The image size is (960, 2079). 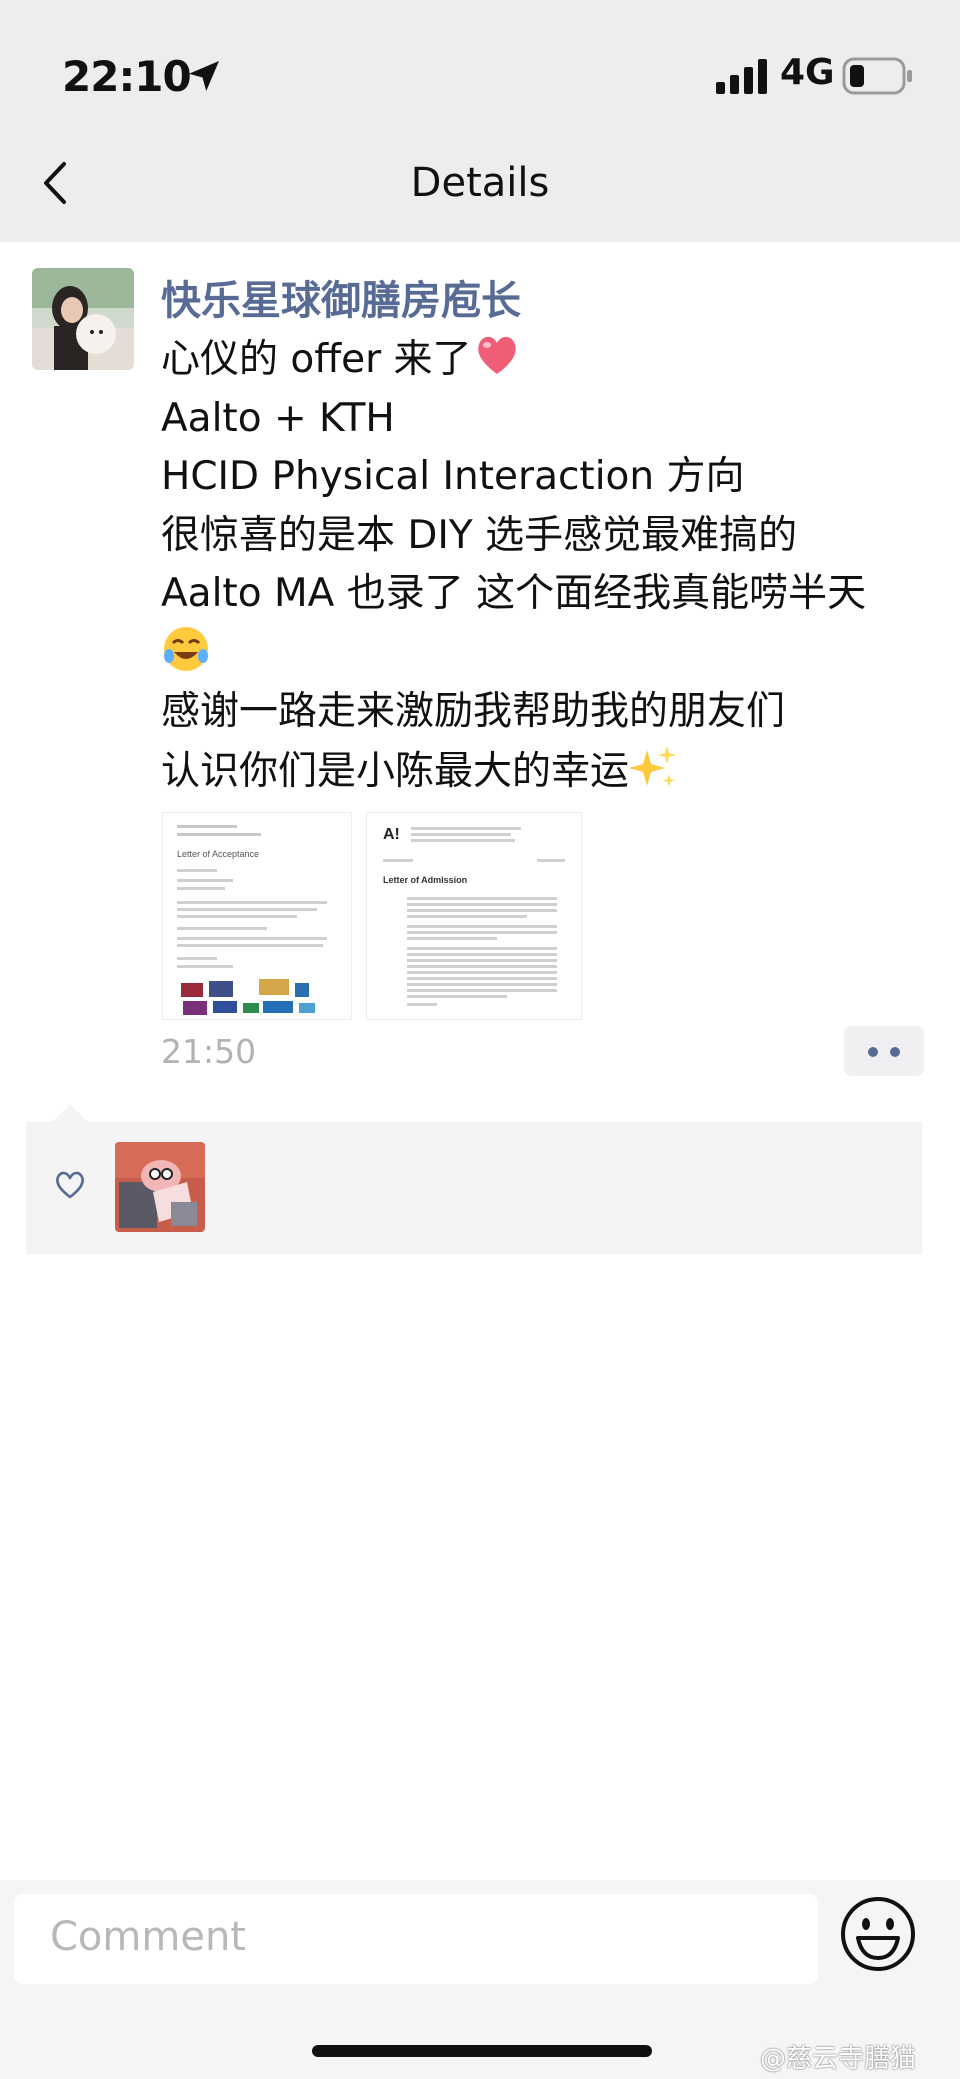 What do you see at coordinates (257, 916) in the screenshot?
I see `post-image-acceptance-letter: Letter of Acceptance` at bounding box center [257, 916].